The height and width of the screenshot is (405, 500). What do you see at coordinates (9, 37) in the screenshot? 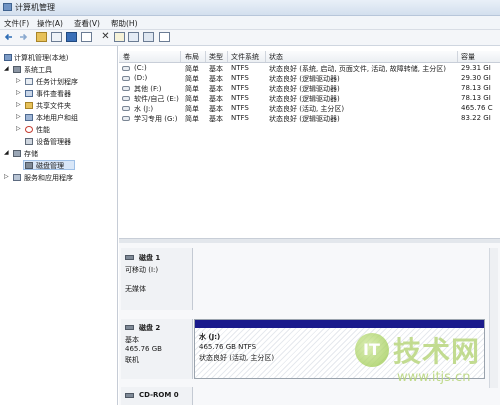
I see `back-icon` at bounding box center [9, 37].